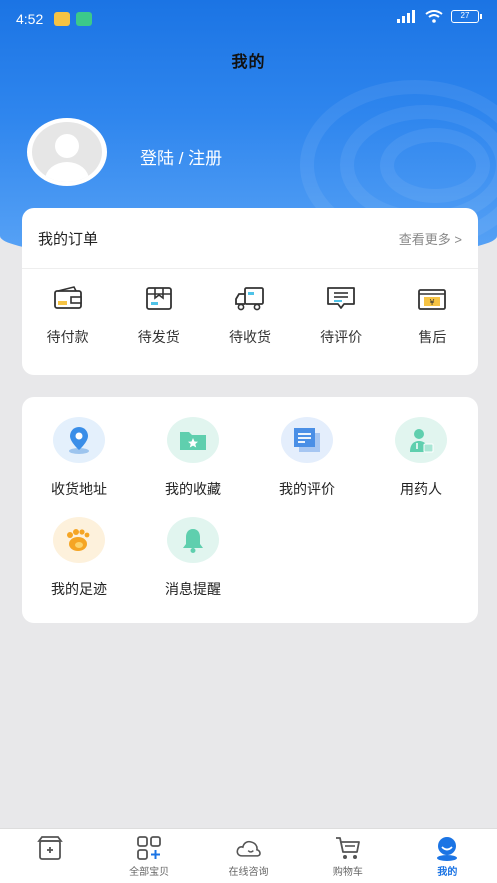 Image resolution: width=497 pixels, height=883 pixels. What do you see at coordinates (341, 298) in the screenshot?
I see `comment-icon` at bounding box center [341, 298].